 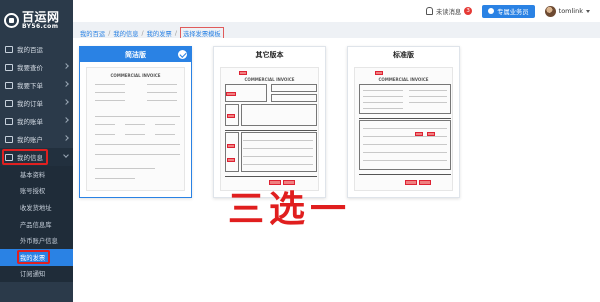 What do you see at coordinates (9, 49) in the screenshot?
I see `home-icon` at bounding box center [9, 49].